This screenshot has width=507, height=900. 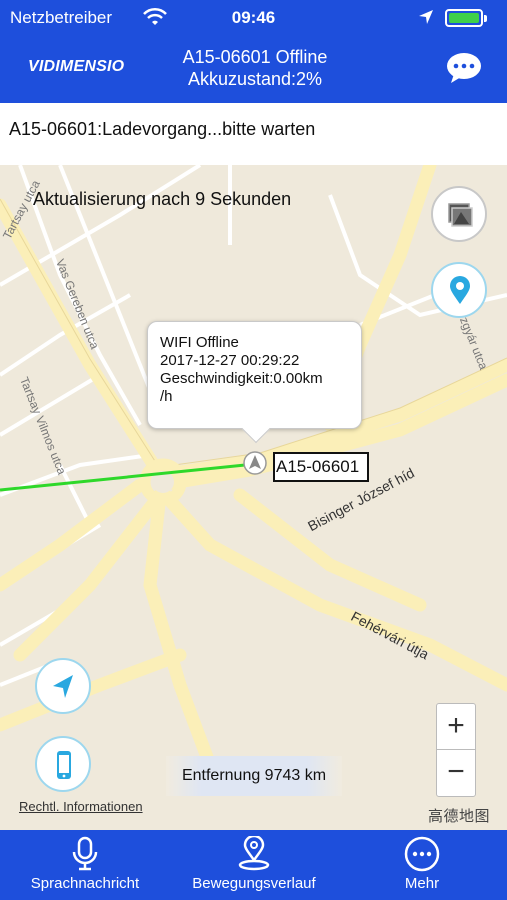 I want to click on charging-notice: A15-06601:Ladevorgang...bitte warten, so click(x=253, y=134).